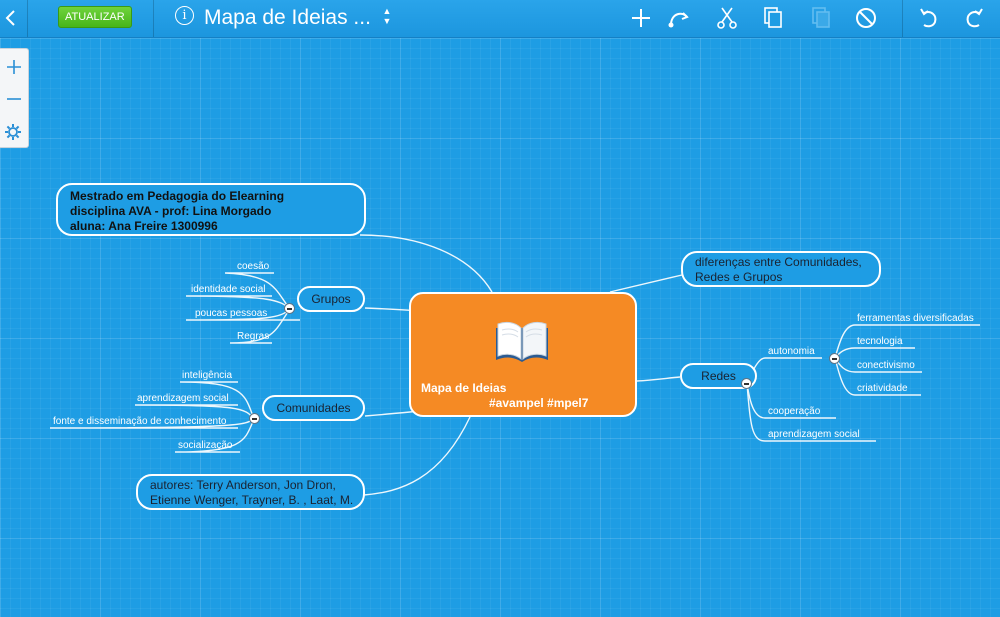 The height and width of the screenshot is (617, 1000). I want to click on info-line-2: disciplina AVA - prof: Lina Morgado, so click(171, 211).